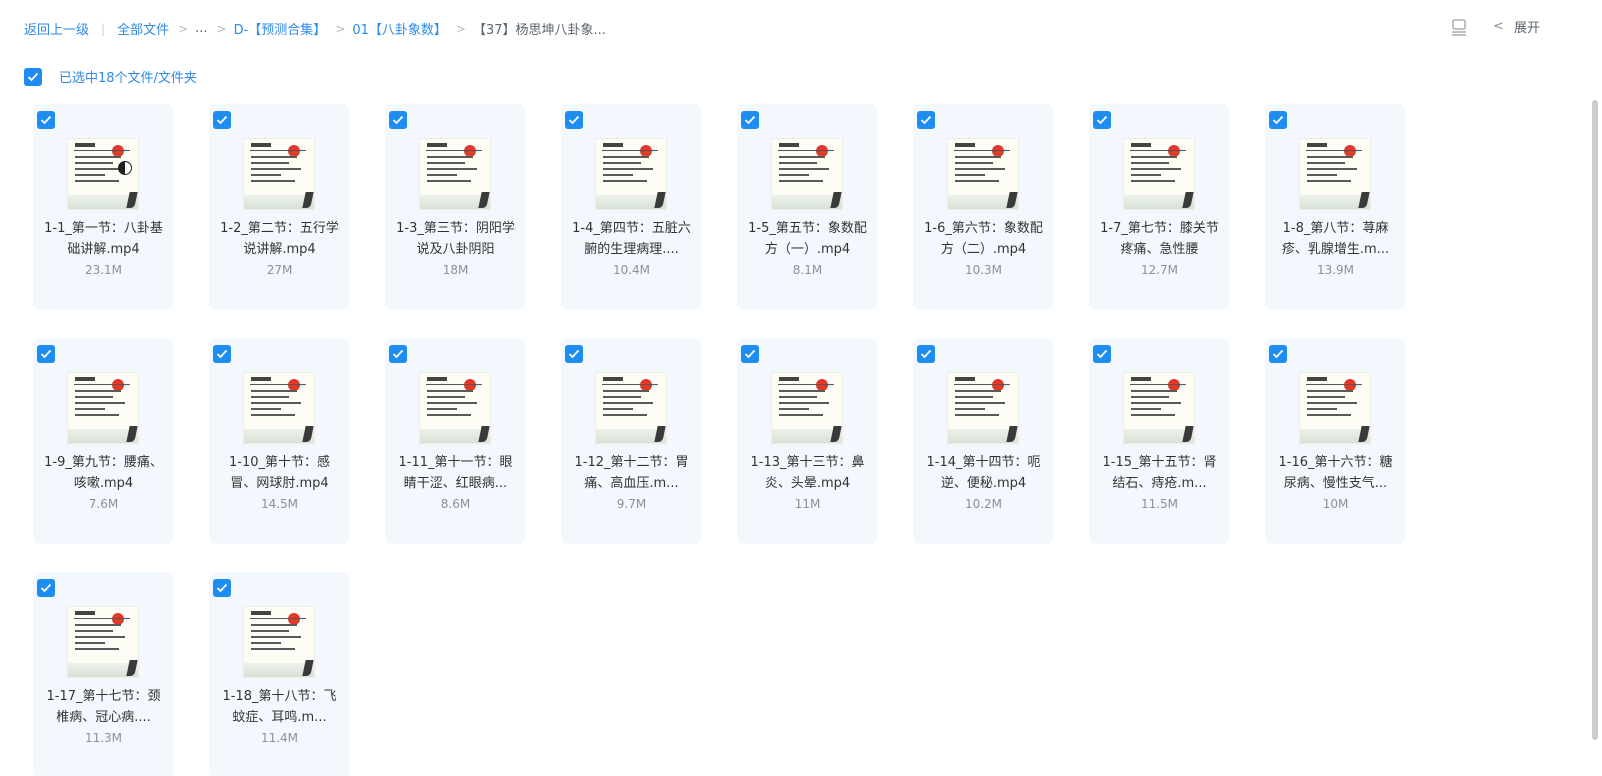  Describe the element at coordinates (455, 504) in the screenshot. I see `file-size: 8.6M` at that location.